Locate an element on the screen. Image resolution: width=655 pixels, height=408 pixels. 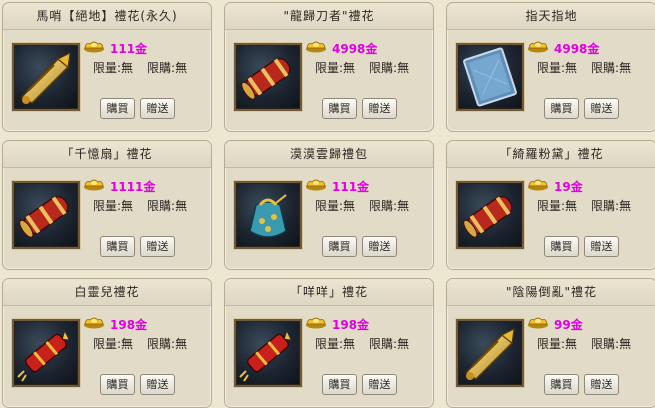
shop-item-card: "龍歸刀者"禮花 4998金 限量:無 限購:無 購買 贈送 is located at coordinates (329, 67).